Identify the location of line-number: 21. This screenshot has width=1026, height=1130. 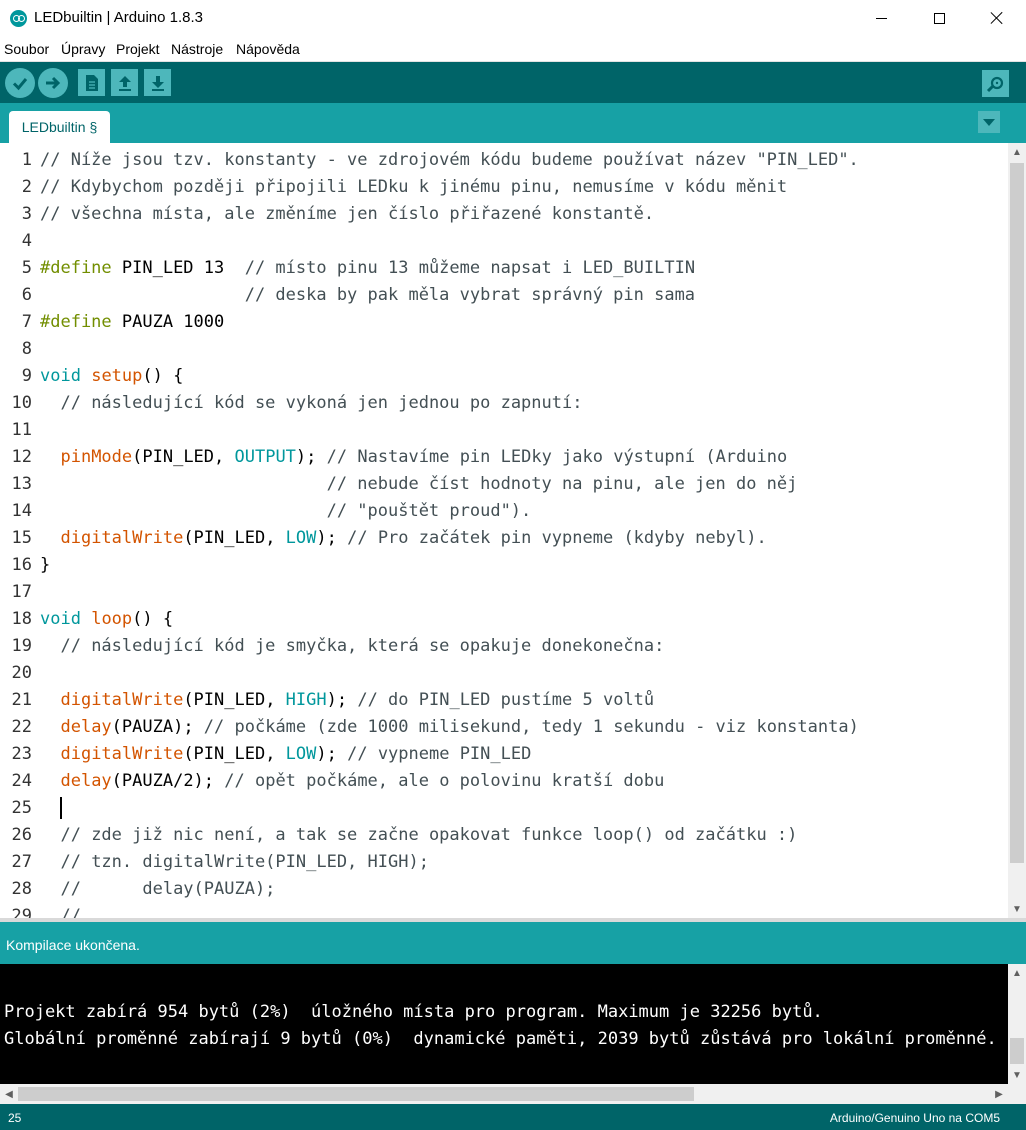
(21, 700).